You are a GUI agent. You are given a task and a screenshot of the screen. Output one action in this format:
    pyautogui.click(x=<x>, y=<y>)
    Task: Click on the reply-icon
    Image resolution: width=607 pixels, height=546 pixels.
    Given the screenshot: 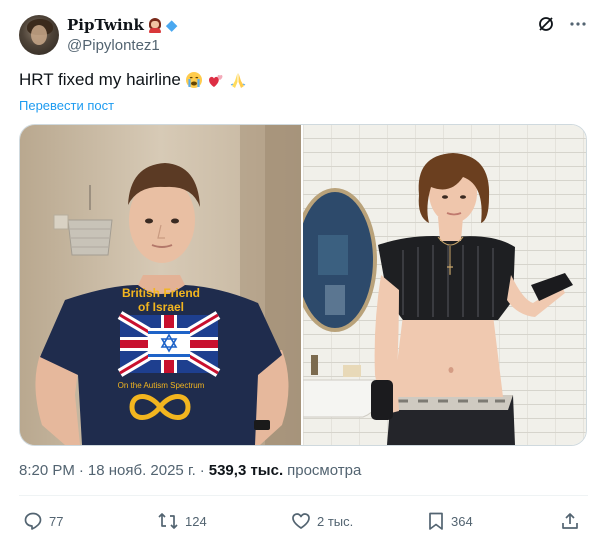 What is the action you would take?
    pyautogui.click(x=33, y=521)
    